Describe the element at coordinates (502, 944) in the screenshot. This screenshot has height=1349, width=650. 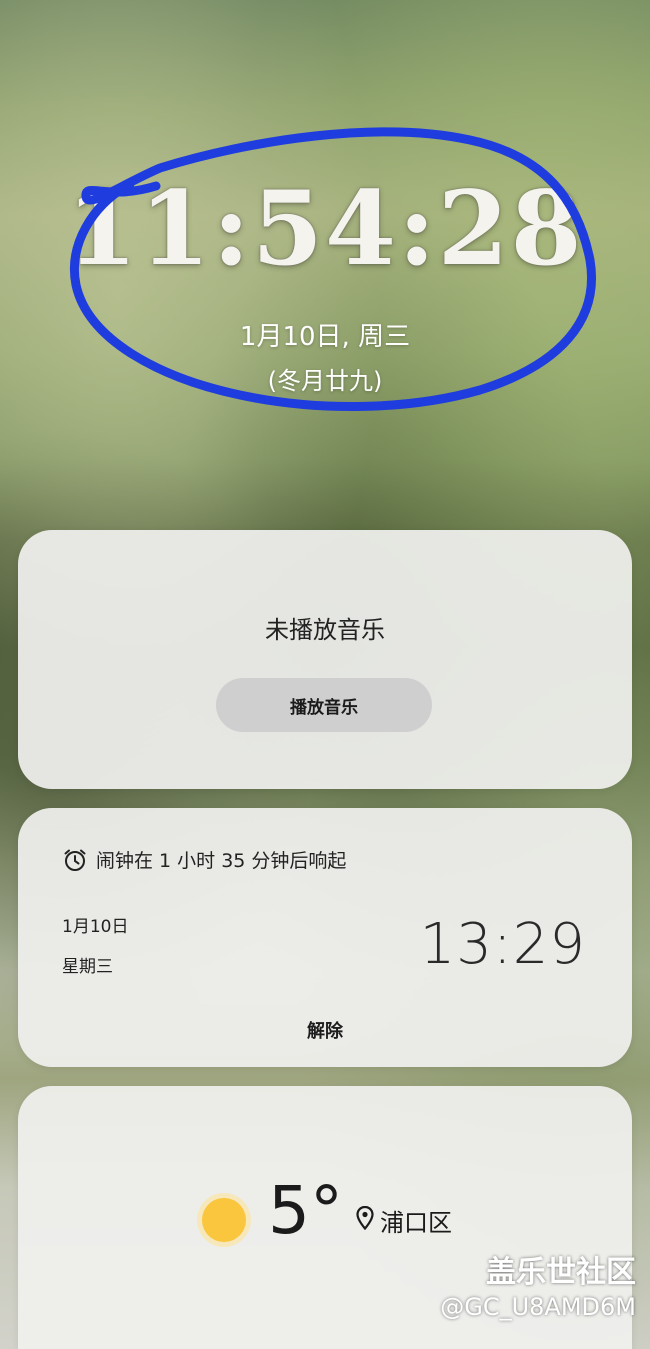
I see `alarm-time: 13:29` at that location.